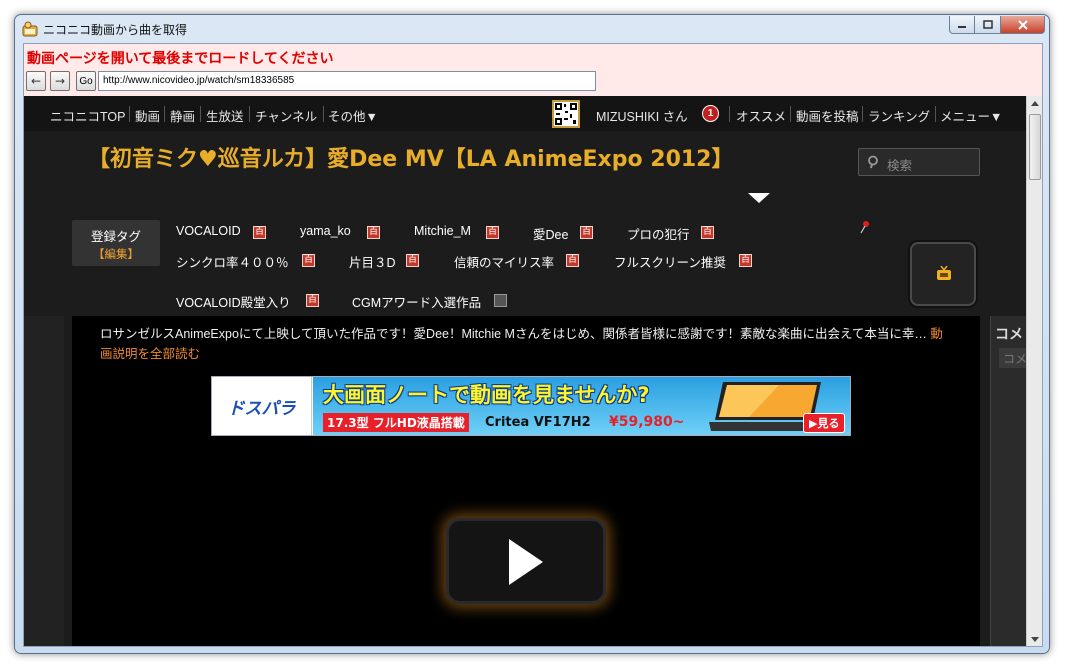 Image resolution: width=1068 pixels, height=670 pixels. Describe the element at coordinates (396, 422) in the screenshot. I see `ad-spec: 17.3型 フルHD液晶搭載` at that location.